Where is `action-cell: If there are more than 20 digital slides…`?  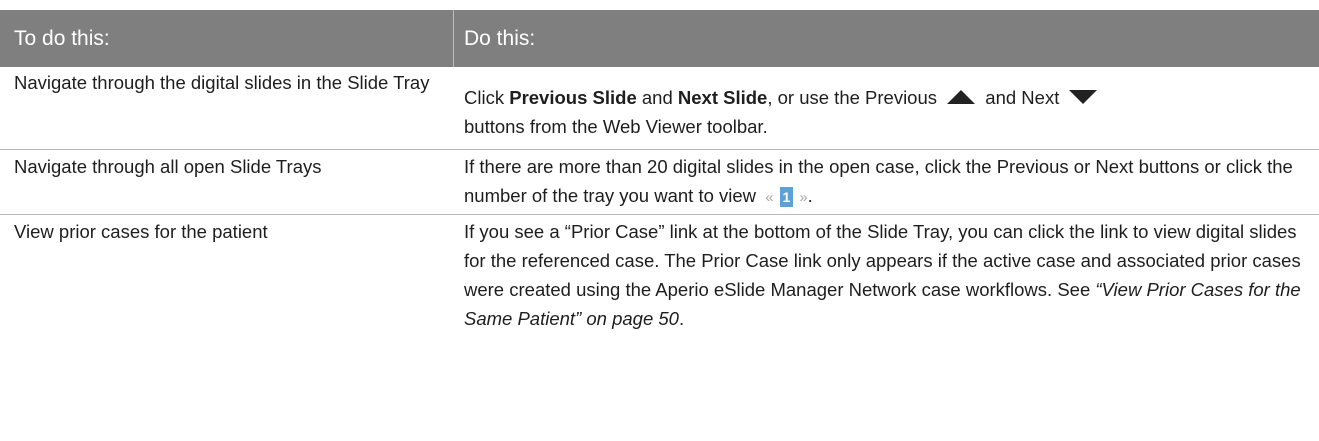
action-cell: If there are more than 20 digital slides… is located at coordinates (886, 182).